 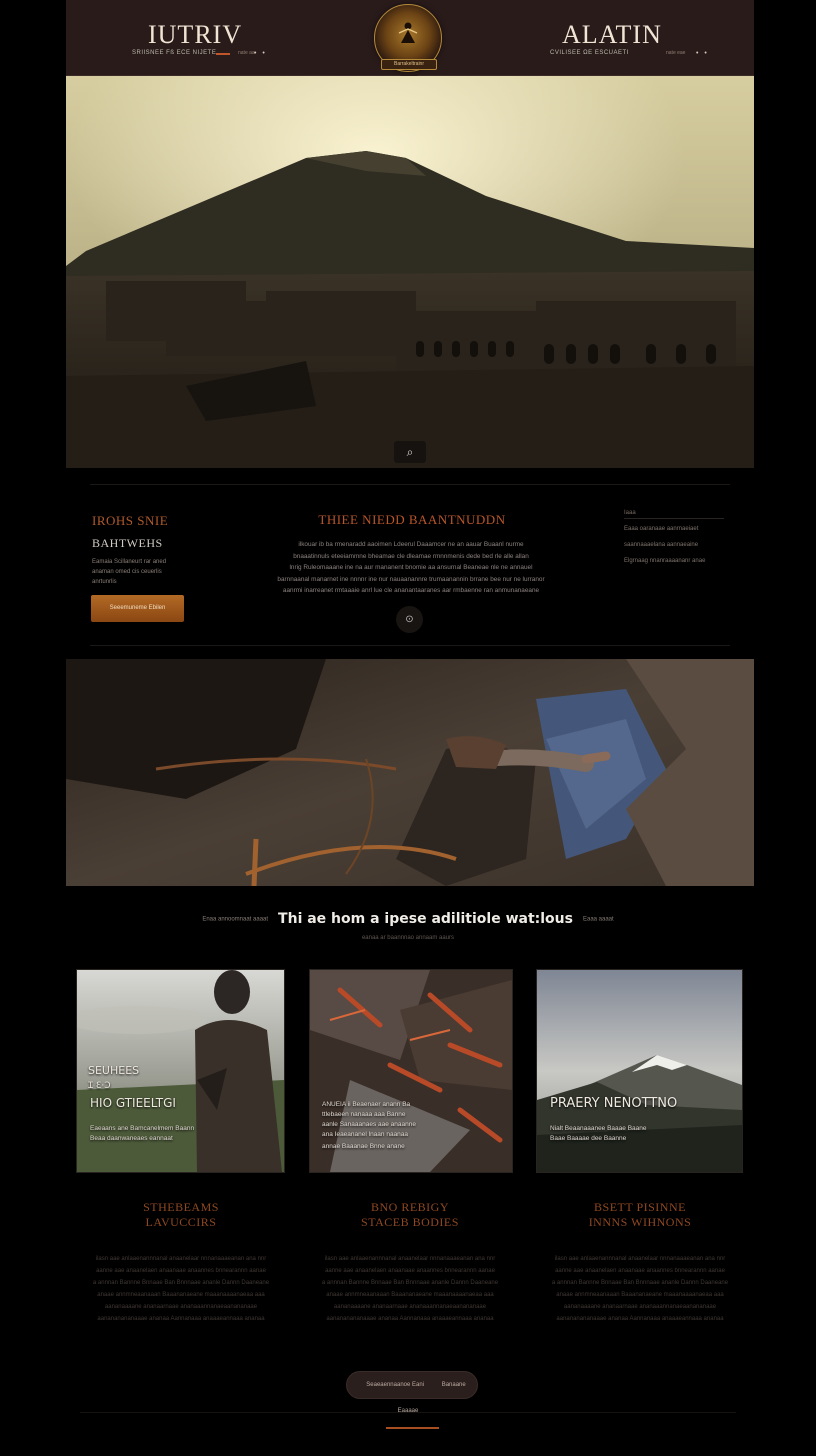 What do you see at coordinates (425, 919) in the screenshot?
I see `section-title: Thi ae hom a ipese adilitiole wat:lous` at bounding box center [425, 919].